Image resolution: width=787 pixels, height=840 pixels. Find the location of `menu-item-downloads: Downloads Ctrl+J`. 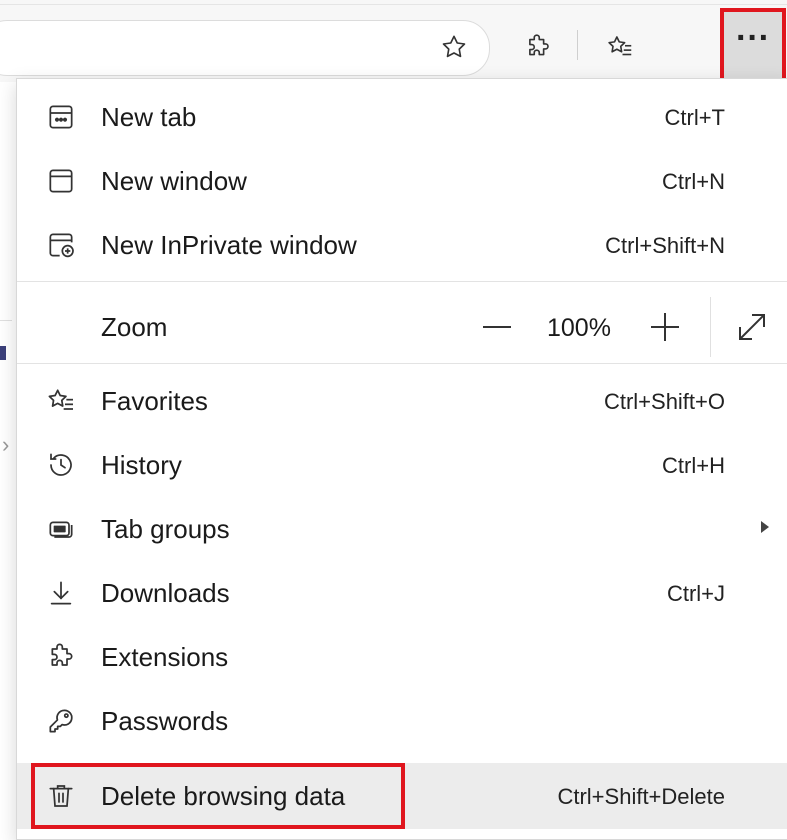

menu-item-downloads: Downloads Ctrl+J is located at coordinates (402, 593).